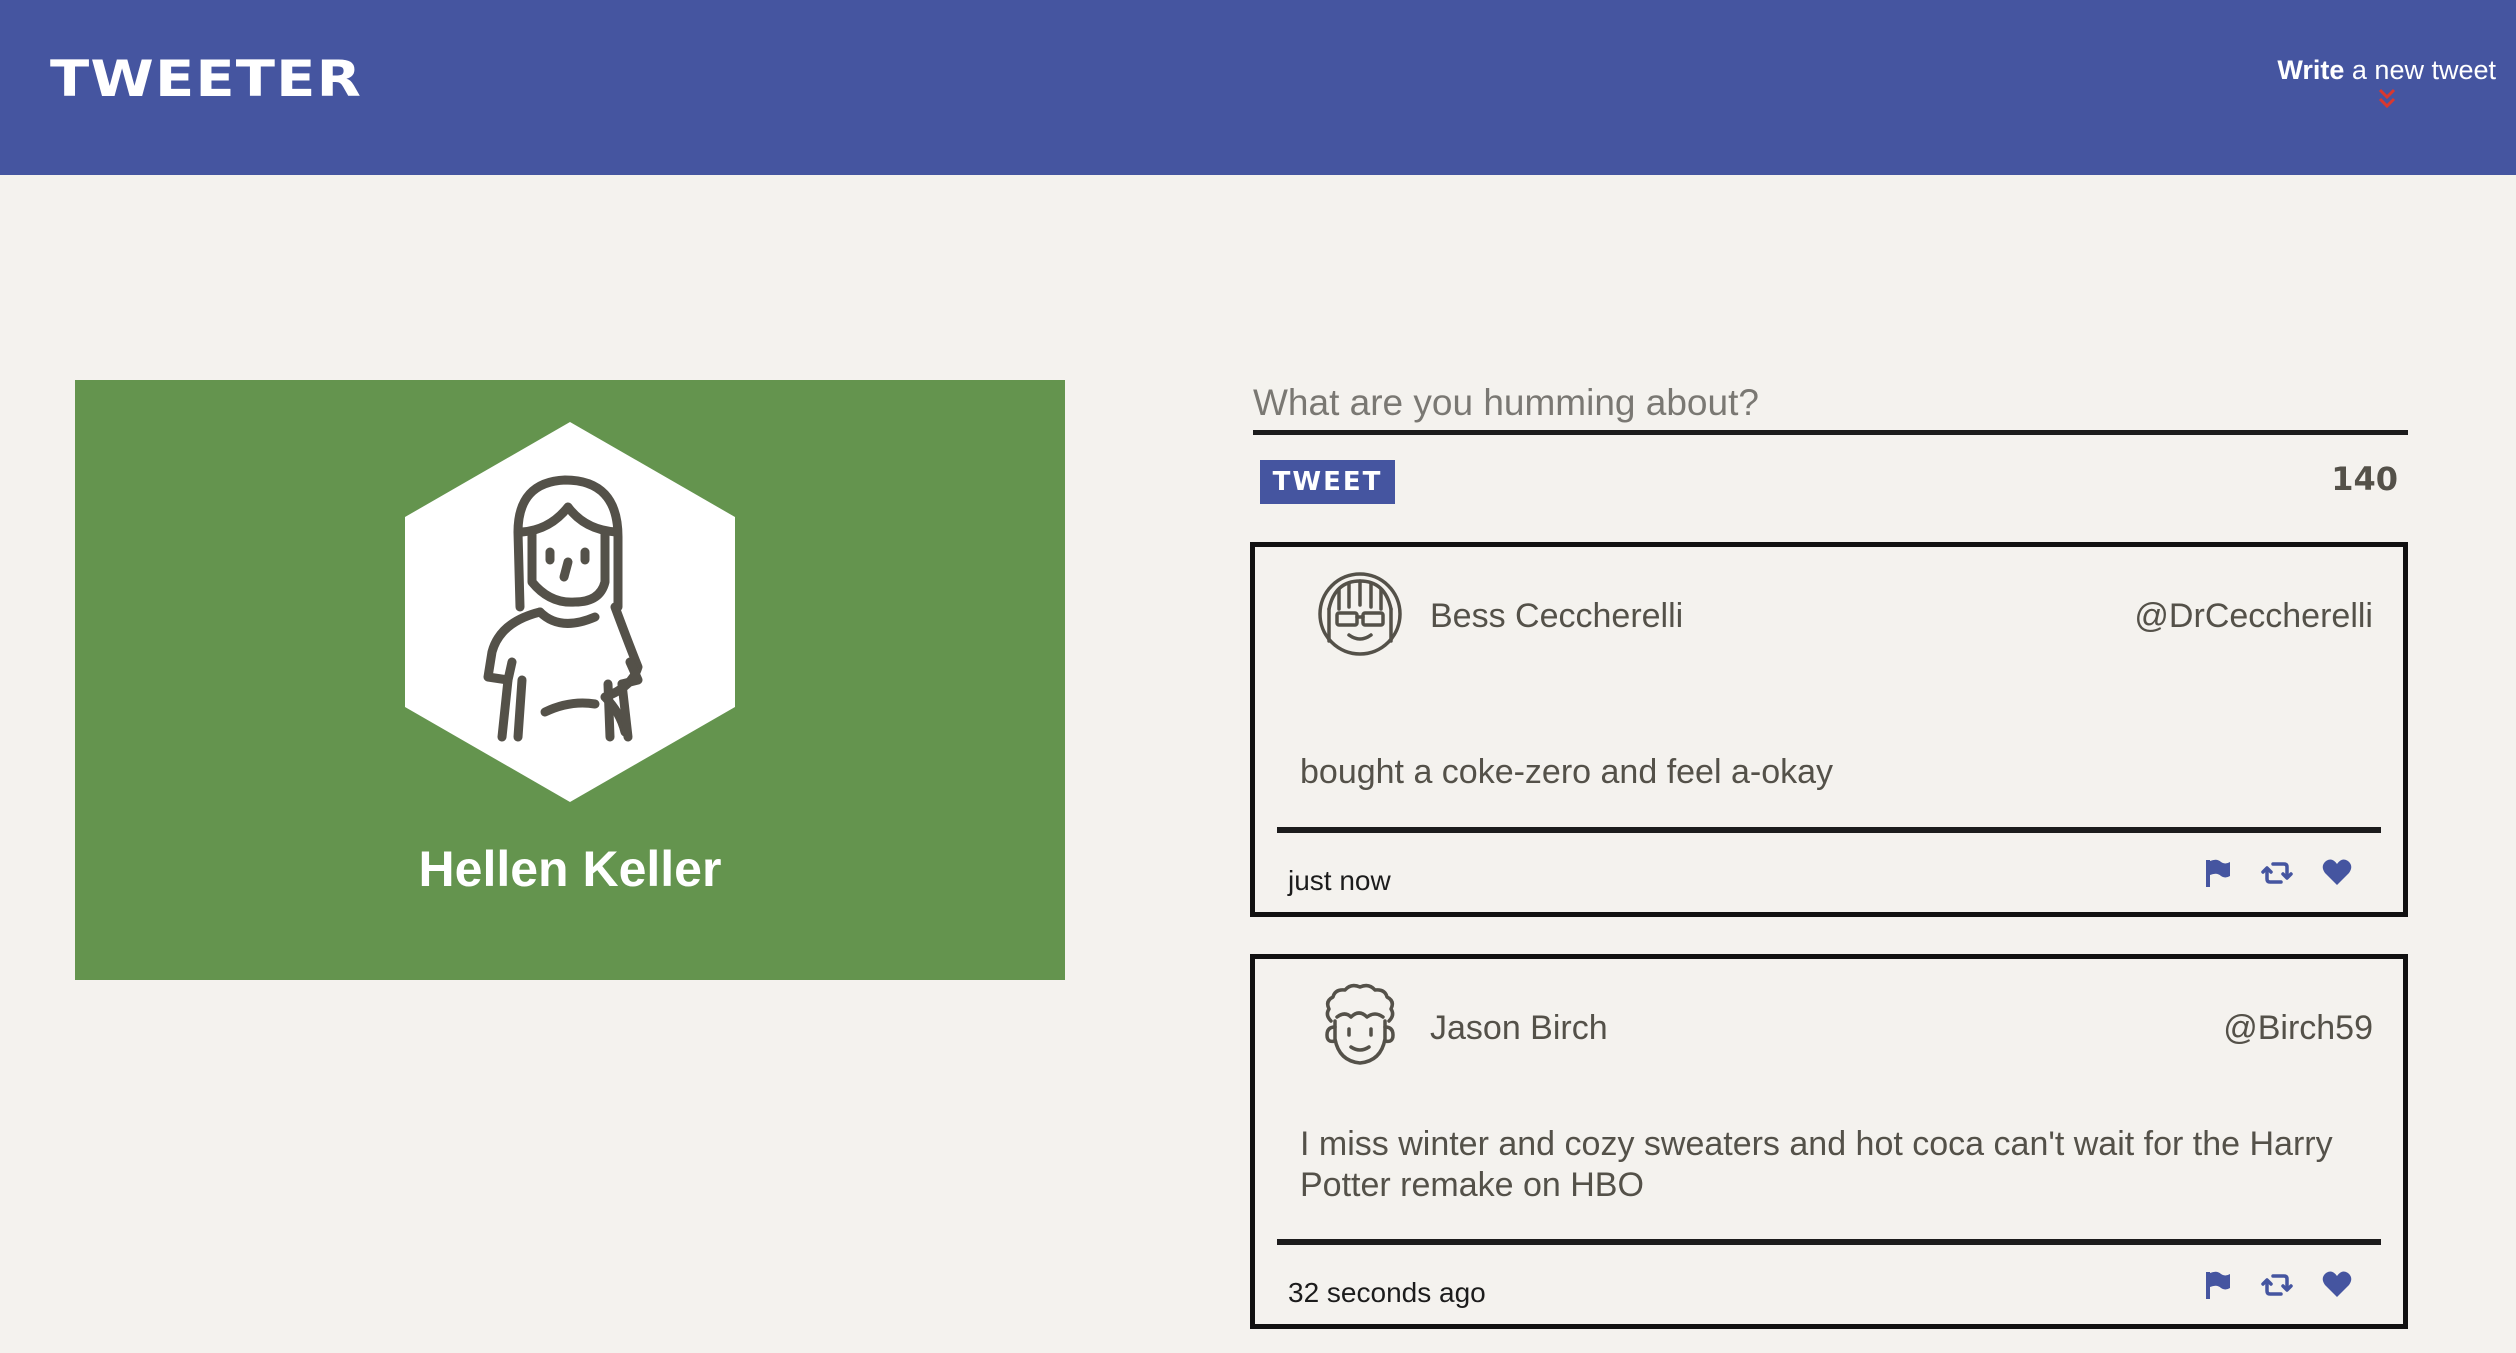 The width and height of the screenshot is (2516, 1353). Describe the element at coordinates (206, 79) in the screenshot. I see `brand-logo: TWEETER` at that location.